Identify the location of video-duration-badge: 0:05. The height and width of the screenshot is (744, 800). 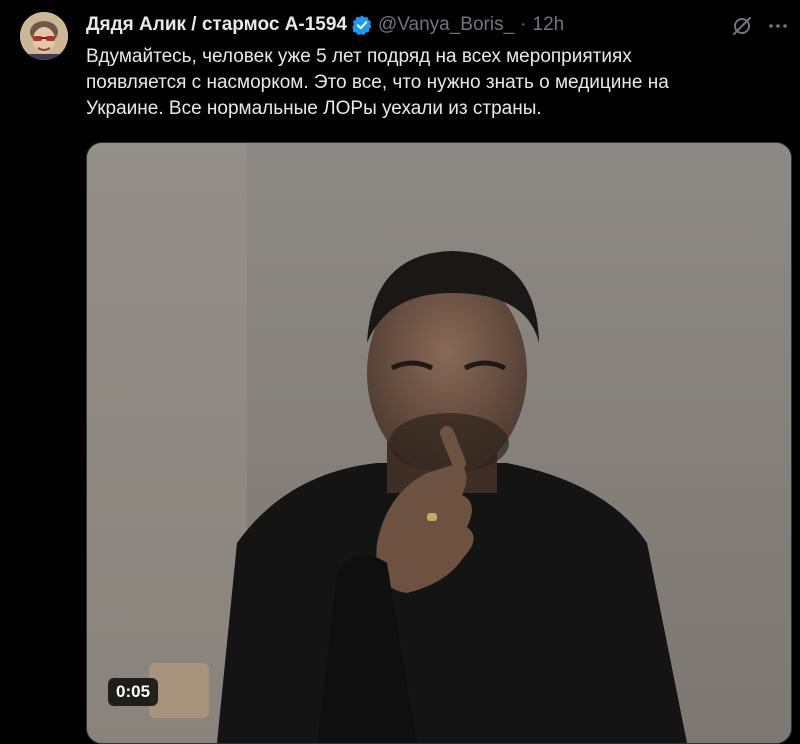
(133, 692).